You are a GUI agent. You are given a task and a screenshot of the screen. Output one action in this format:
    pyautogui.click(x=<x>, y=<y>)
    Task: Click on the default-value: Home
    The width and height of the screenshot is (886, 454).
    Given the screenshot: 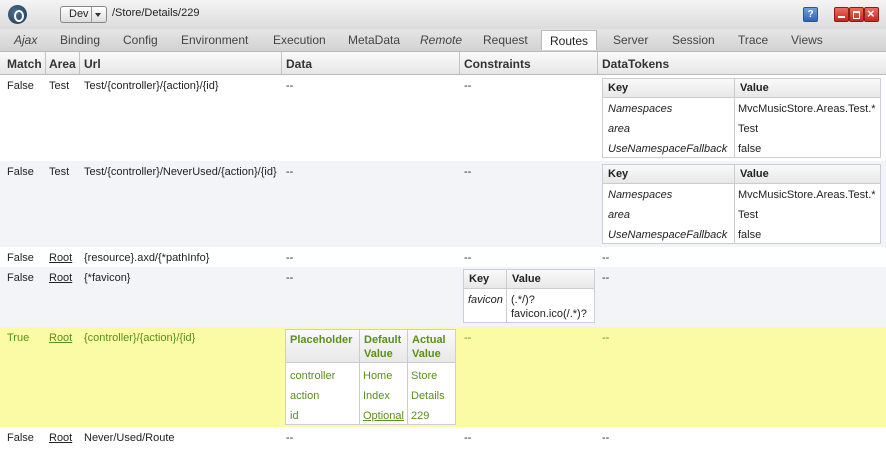 What is the action you would take?
    pyautogui.click(x=378, y=376)
    